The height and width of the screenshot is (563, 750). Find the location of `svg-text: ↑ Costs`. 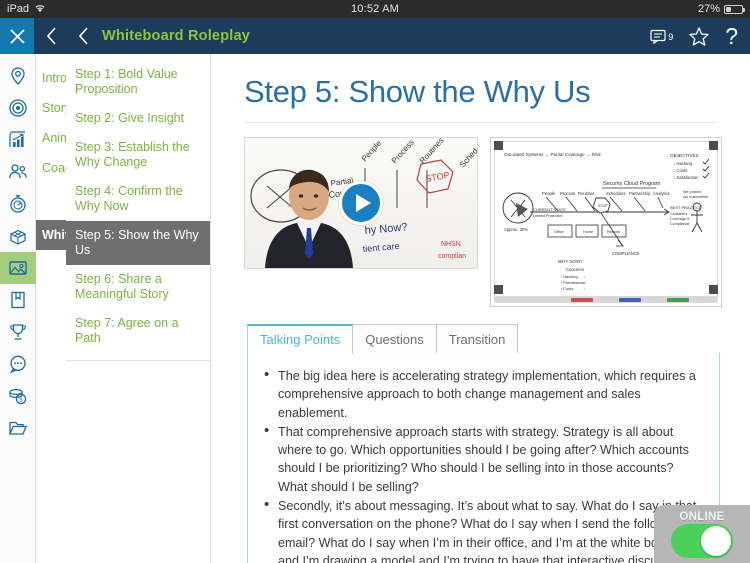

svg-text: ↑ Costs is located at coordinates (566, 288).